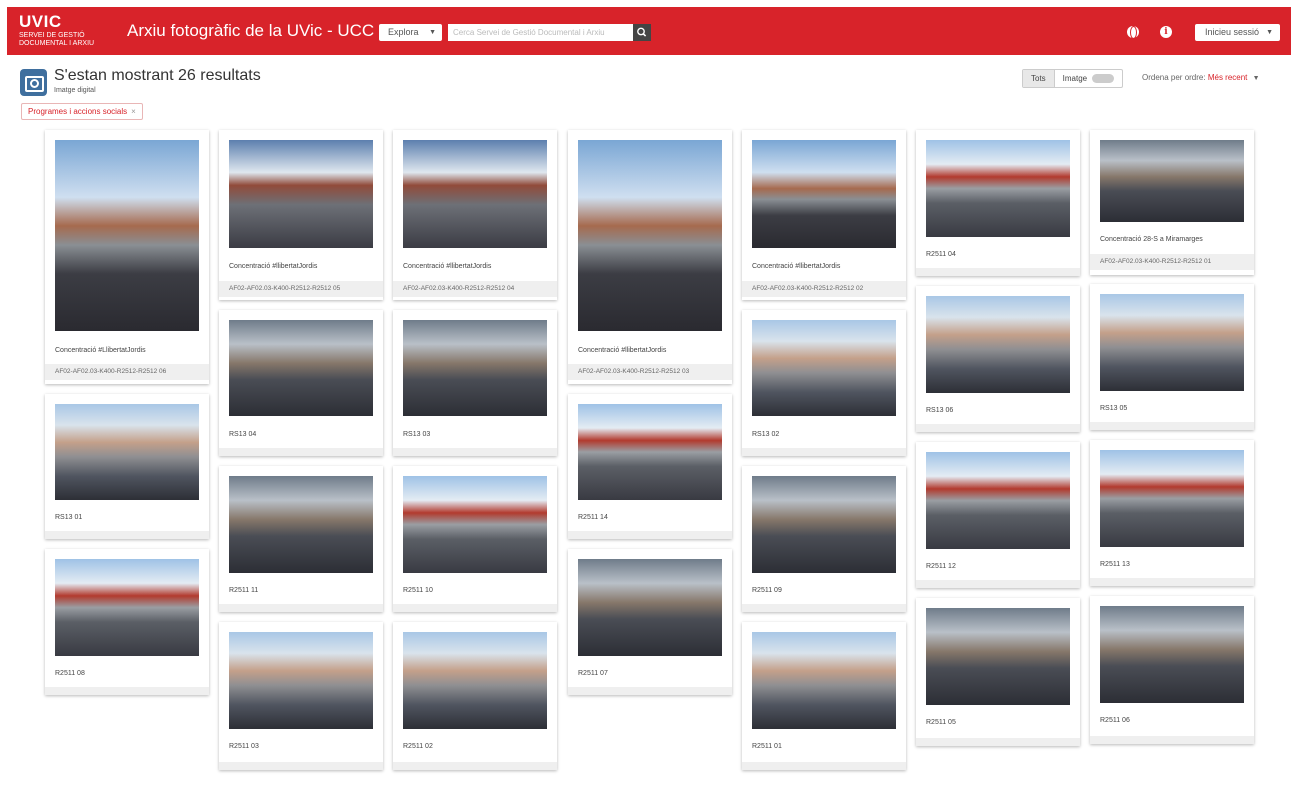 The image size is (1291, 789). Describe the element at coordinates (1237, 32) in the screenshot. I see `login-dropdown: Inicieu sessió ▼` at that location.